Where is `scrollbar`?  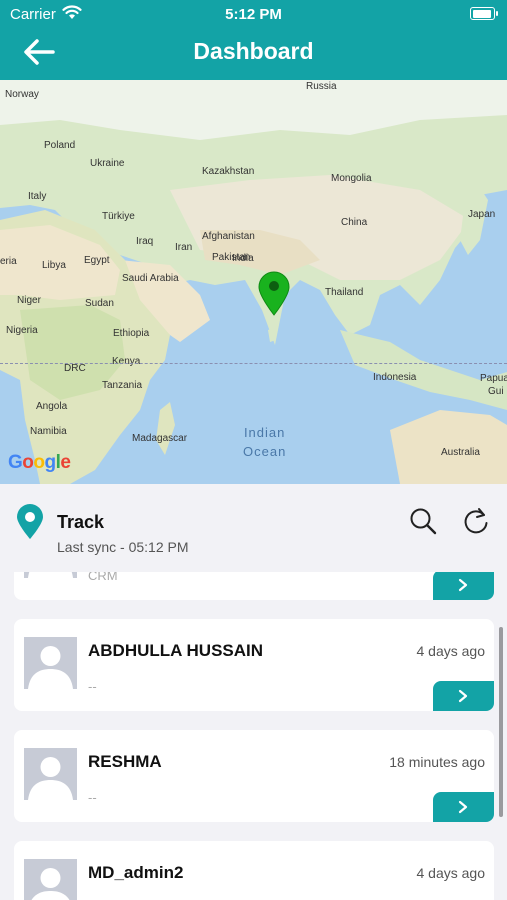 scrollbar is located at coordinates (501, 722).